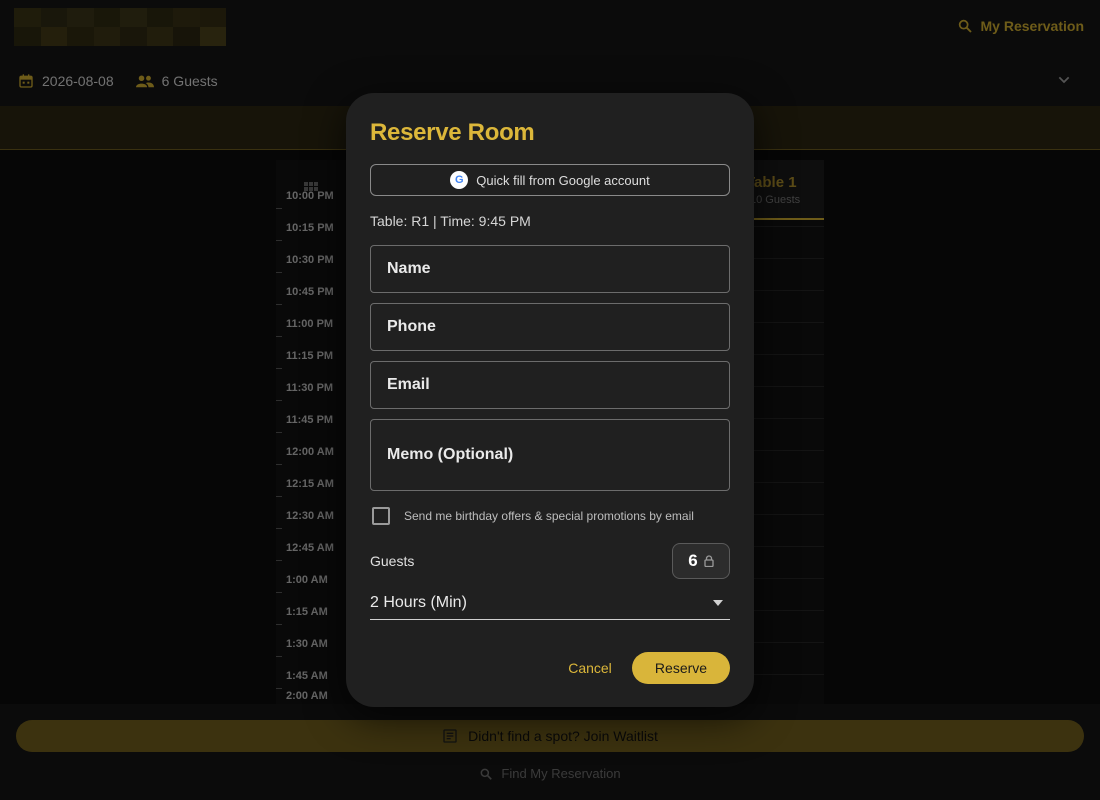 This screenshot has width=1100, height=800. Describe the element at coordinates (590, 668) in the screenshot. I see `cancel-button: Cancel` at that location.